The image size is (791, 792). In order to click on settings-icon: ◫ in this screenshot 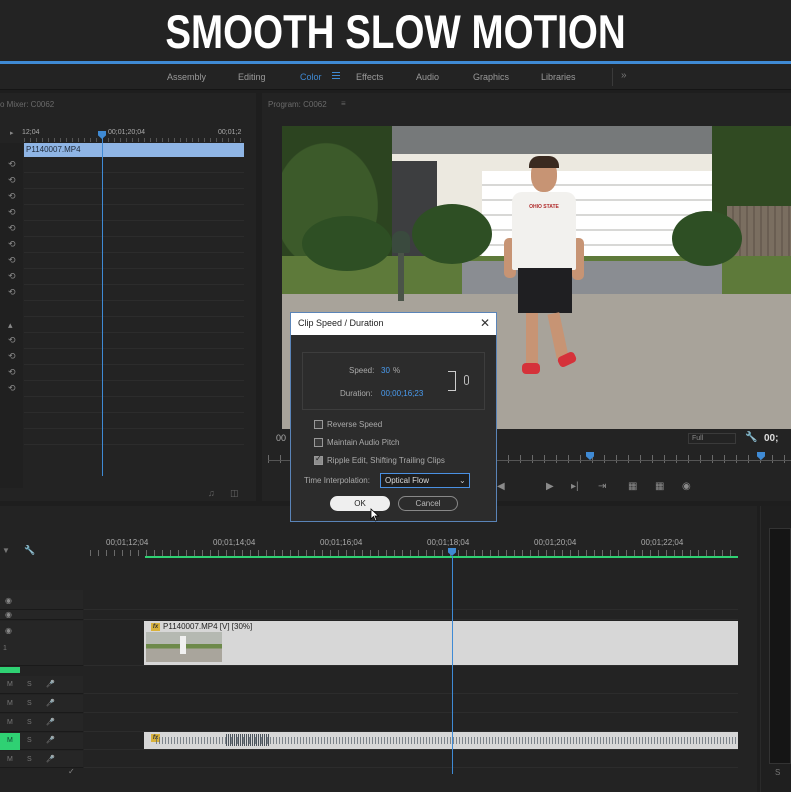, I will do `click(234, 493)`.